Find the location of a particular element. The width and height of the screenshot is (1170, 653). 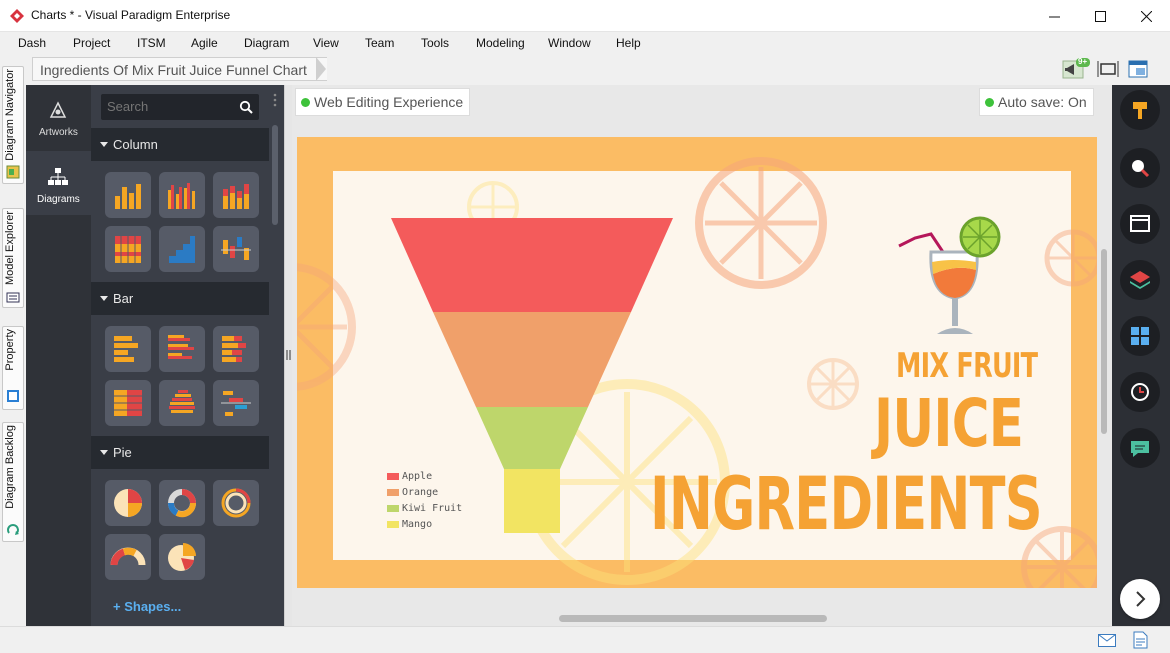

donut-chart-icon is located at coordinates (182, 503).